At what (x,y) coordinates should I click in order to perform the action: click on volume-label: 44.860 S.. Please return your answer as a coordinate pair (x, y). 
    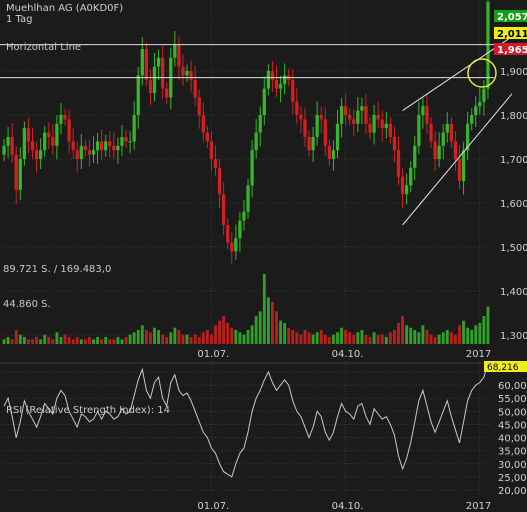
    Looking at the image, I should click on (27, 304).